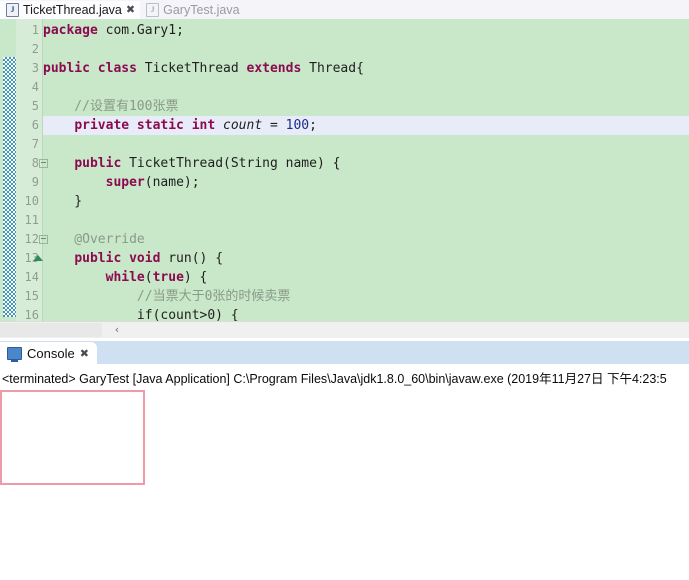 The image size is (689, 580). I want to click on code-line: super(name);, so click(366, 182).